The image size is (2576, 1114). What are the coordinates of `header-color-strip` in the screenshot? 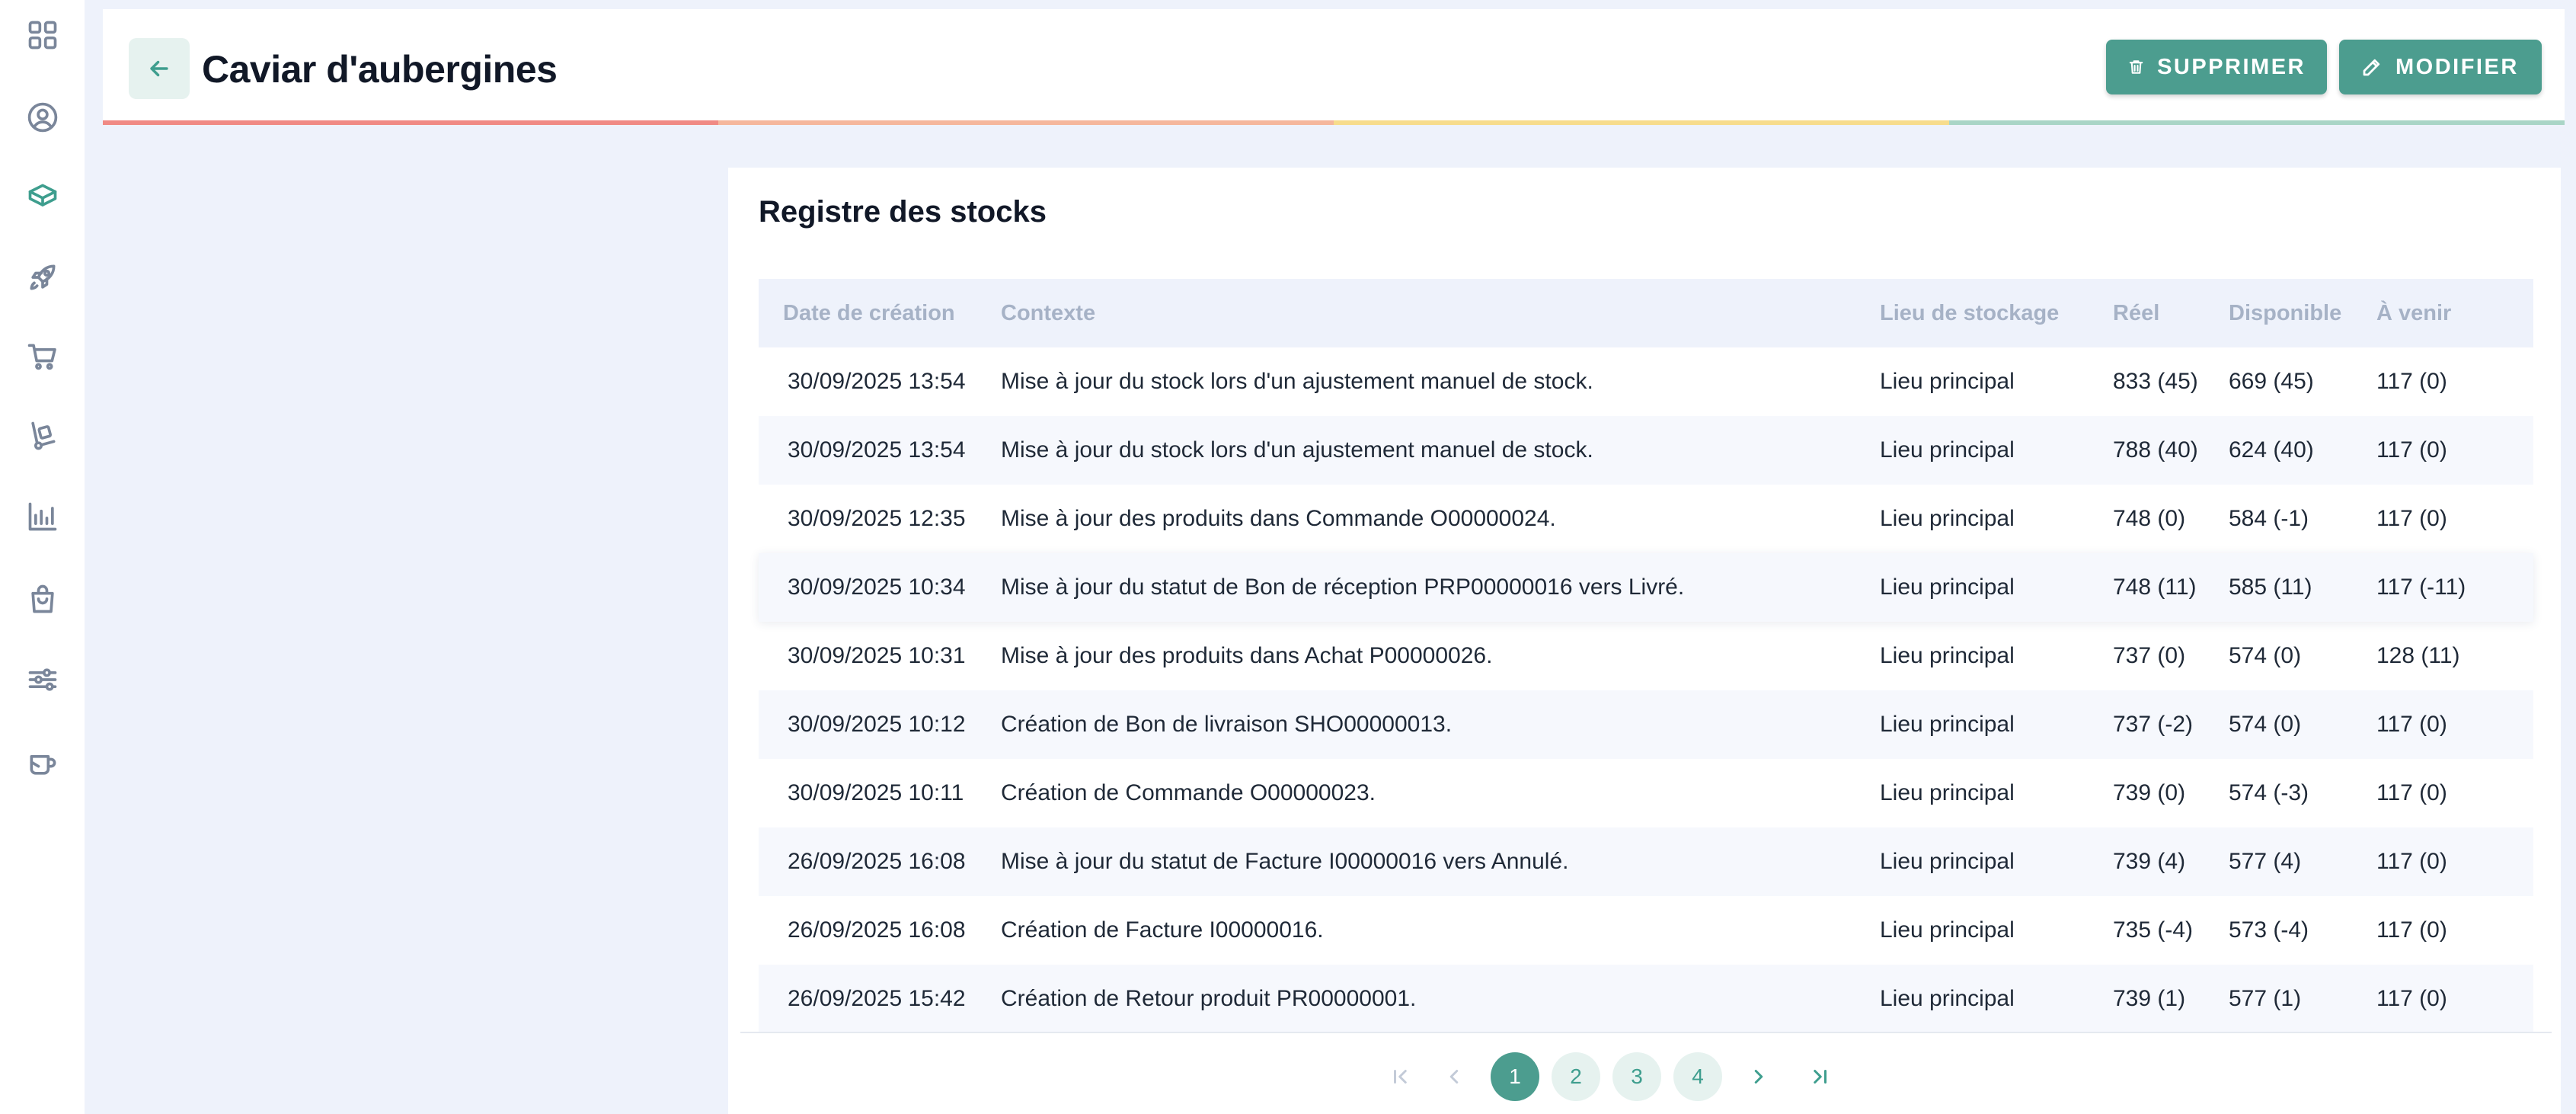 It's located at (1334, 122).